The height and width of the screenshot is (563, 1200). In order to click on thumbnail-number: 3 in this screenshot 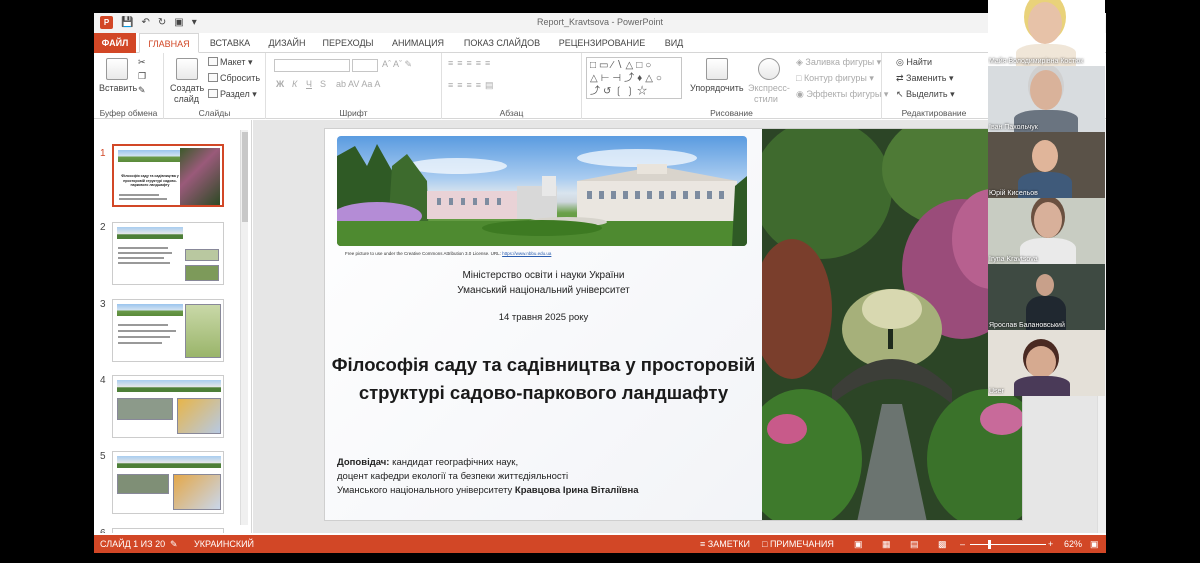, I will do `click(103, 304)`.